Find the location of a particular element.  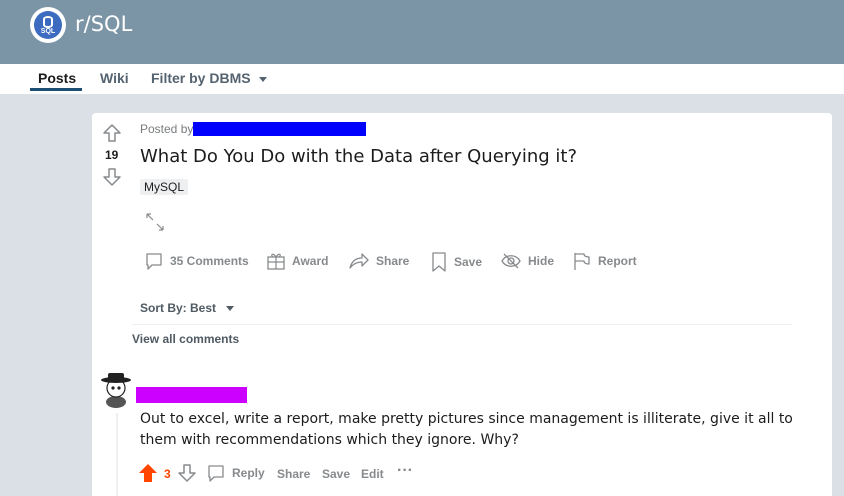

expand-icon is located at coordinates (155, 222).